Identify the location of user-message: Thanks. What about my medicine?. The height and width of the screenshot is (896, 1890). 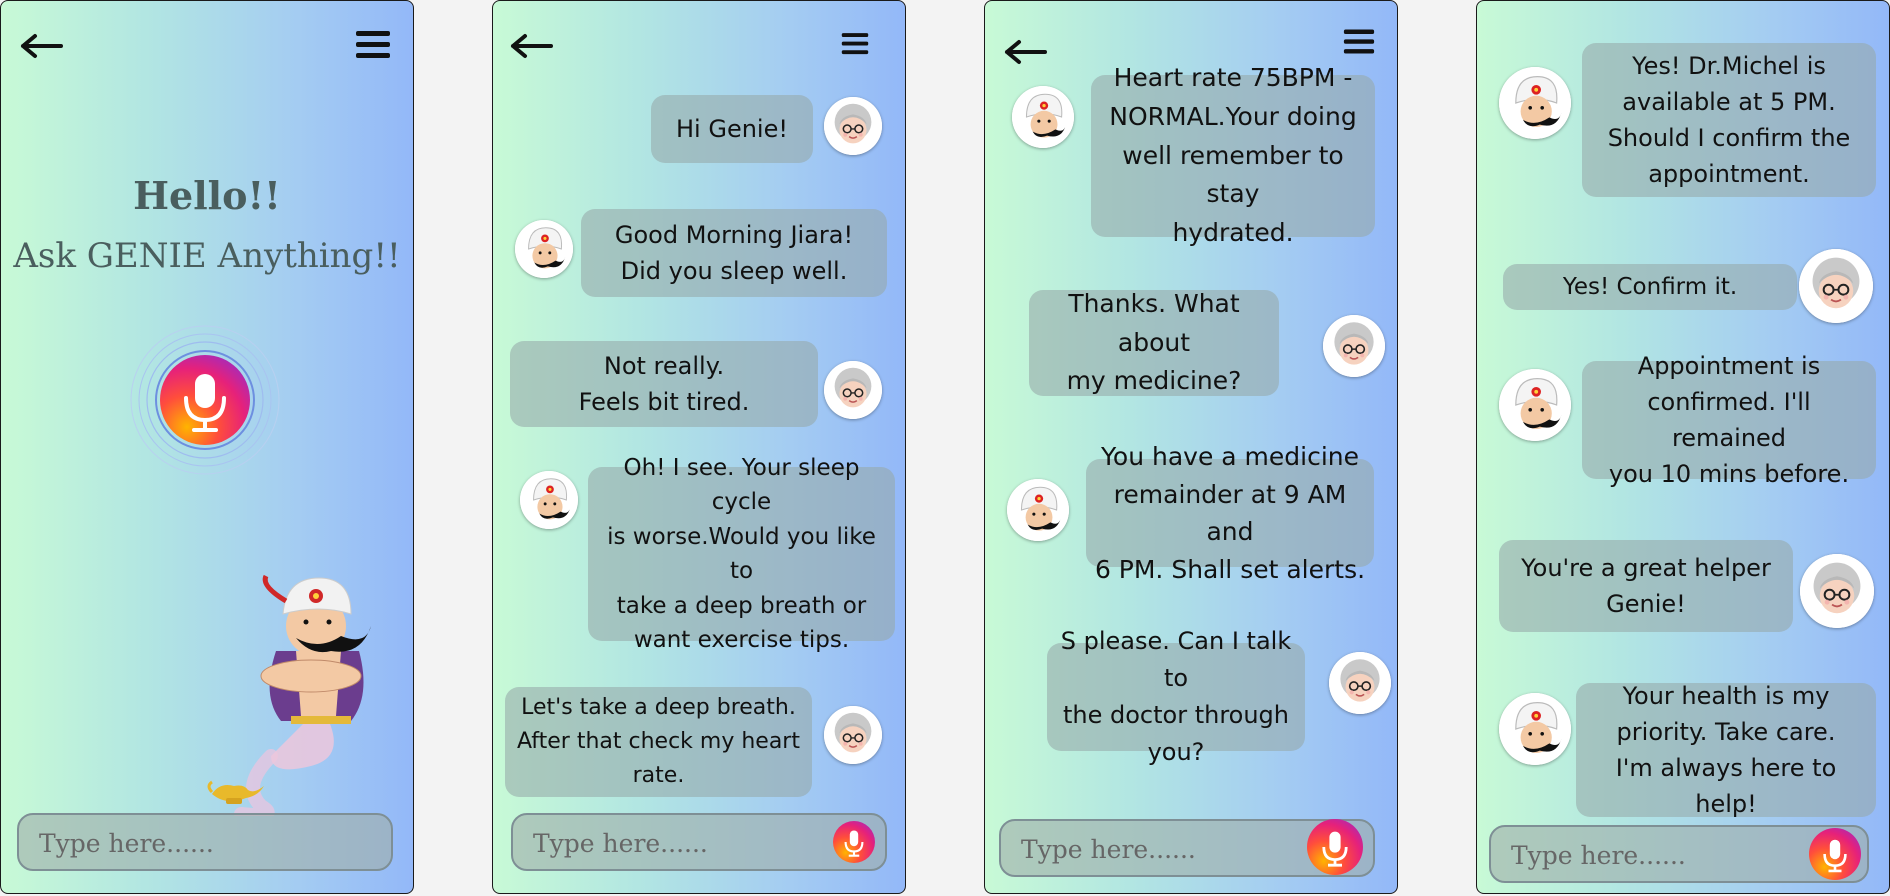
(1154, 342).